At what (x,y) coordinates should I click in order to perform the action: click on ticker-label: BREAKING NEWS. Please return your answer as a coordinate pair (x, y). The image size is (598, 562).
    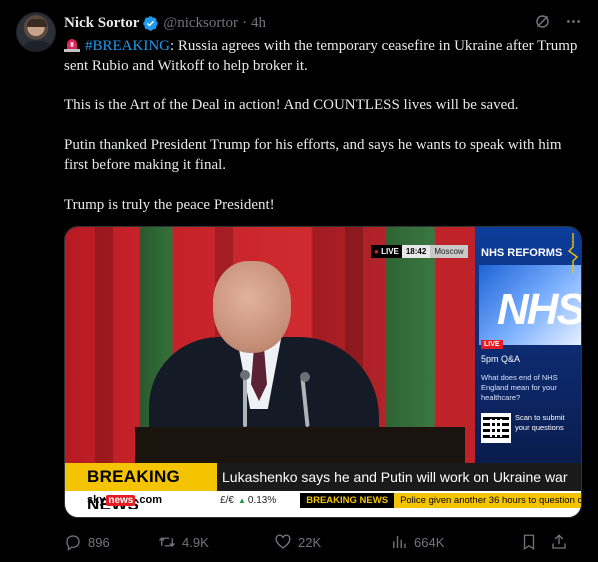
    Looking at the image, I should click on (347, 500).